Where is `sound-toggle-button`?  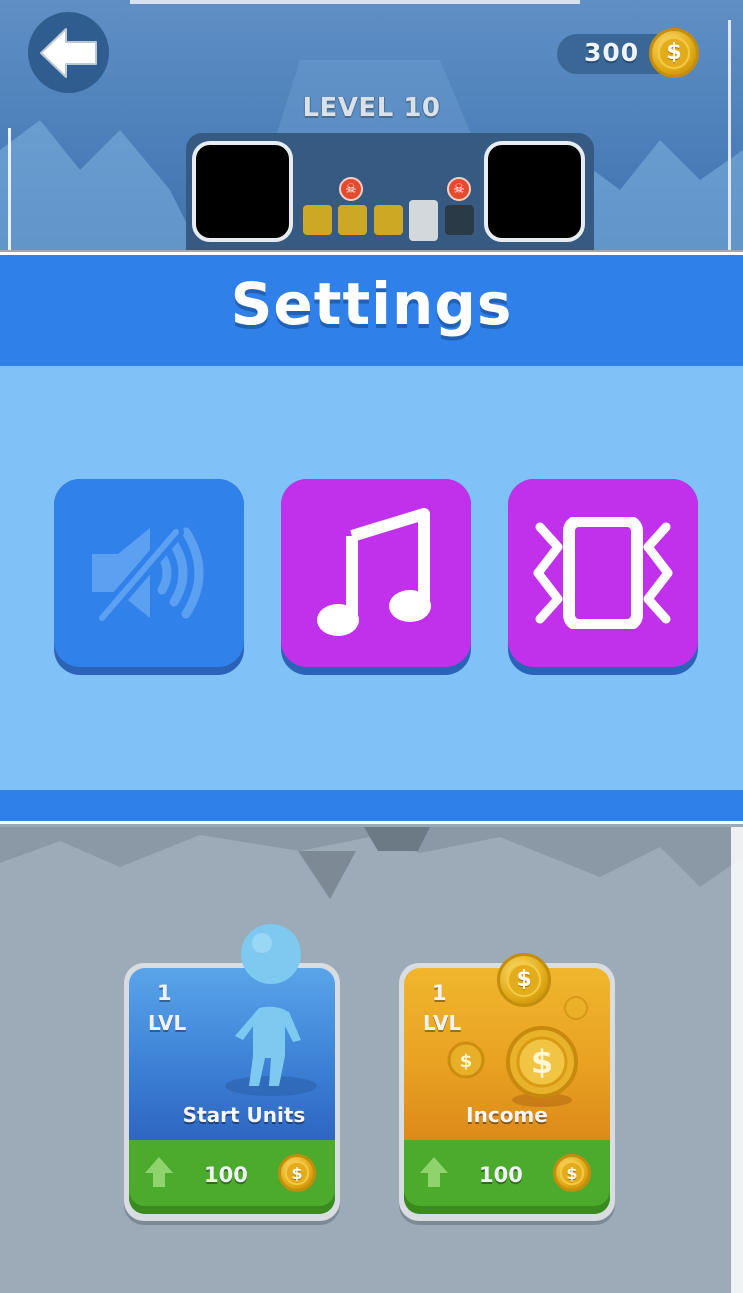 sound-toggle-button is located at coordinates (149, 577).